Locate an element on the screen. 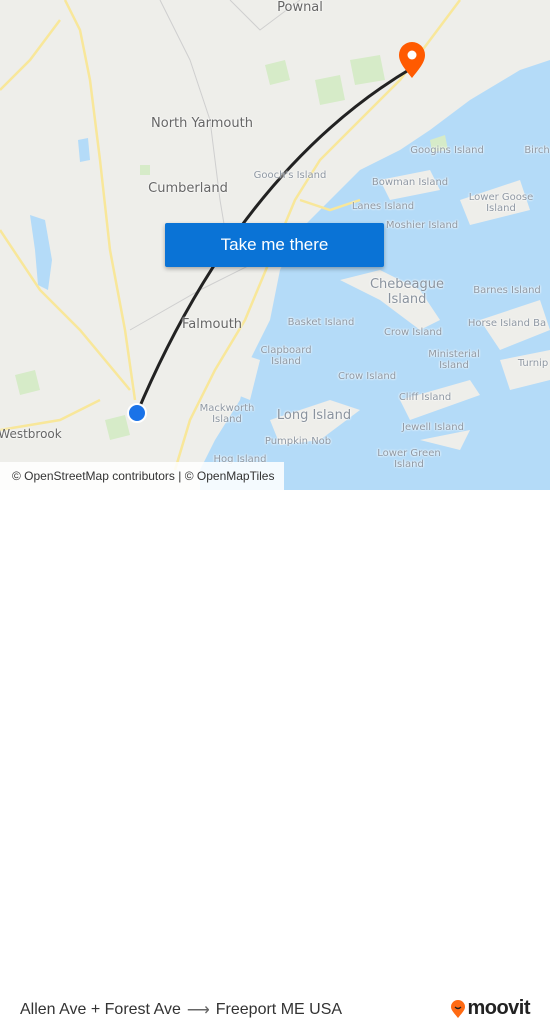 The width and height of the screenshot is (550, 1020). label-googins-island: Googins Island is located at coordinates (447, 150).